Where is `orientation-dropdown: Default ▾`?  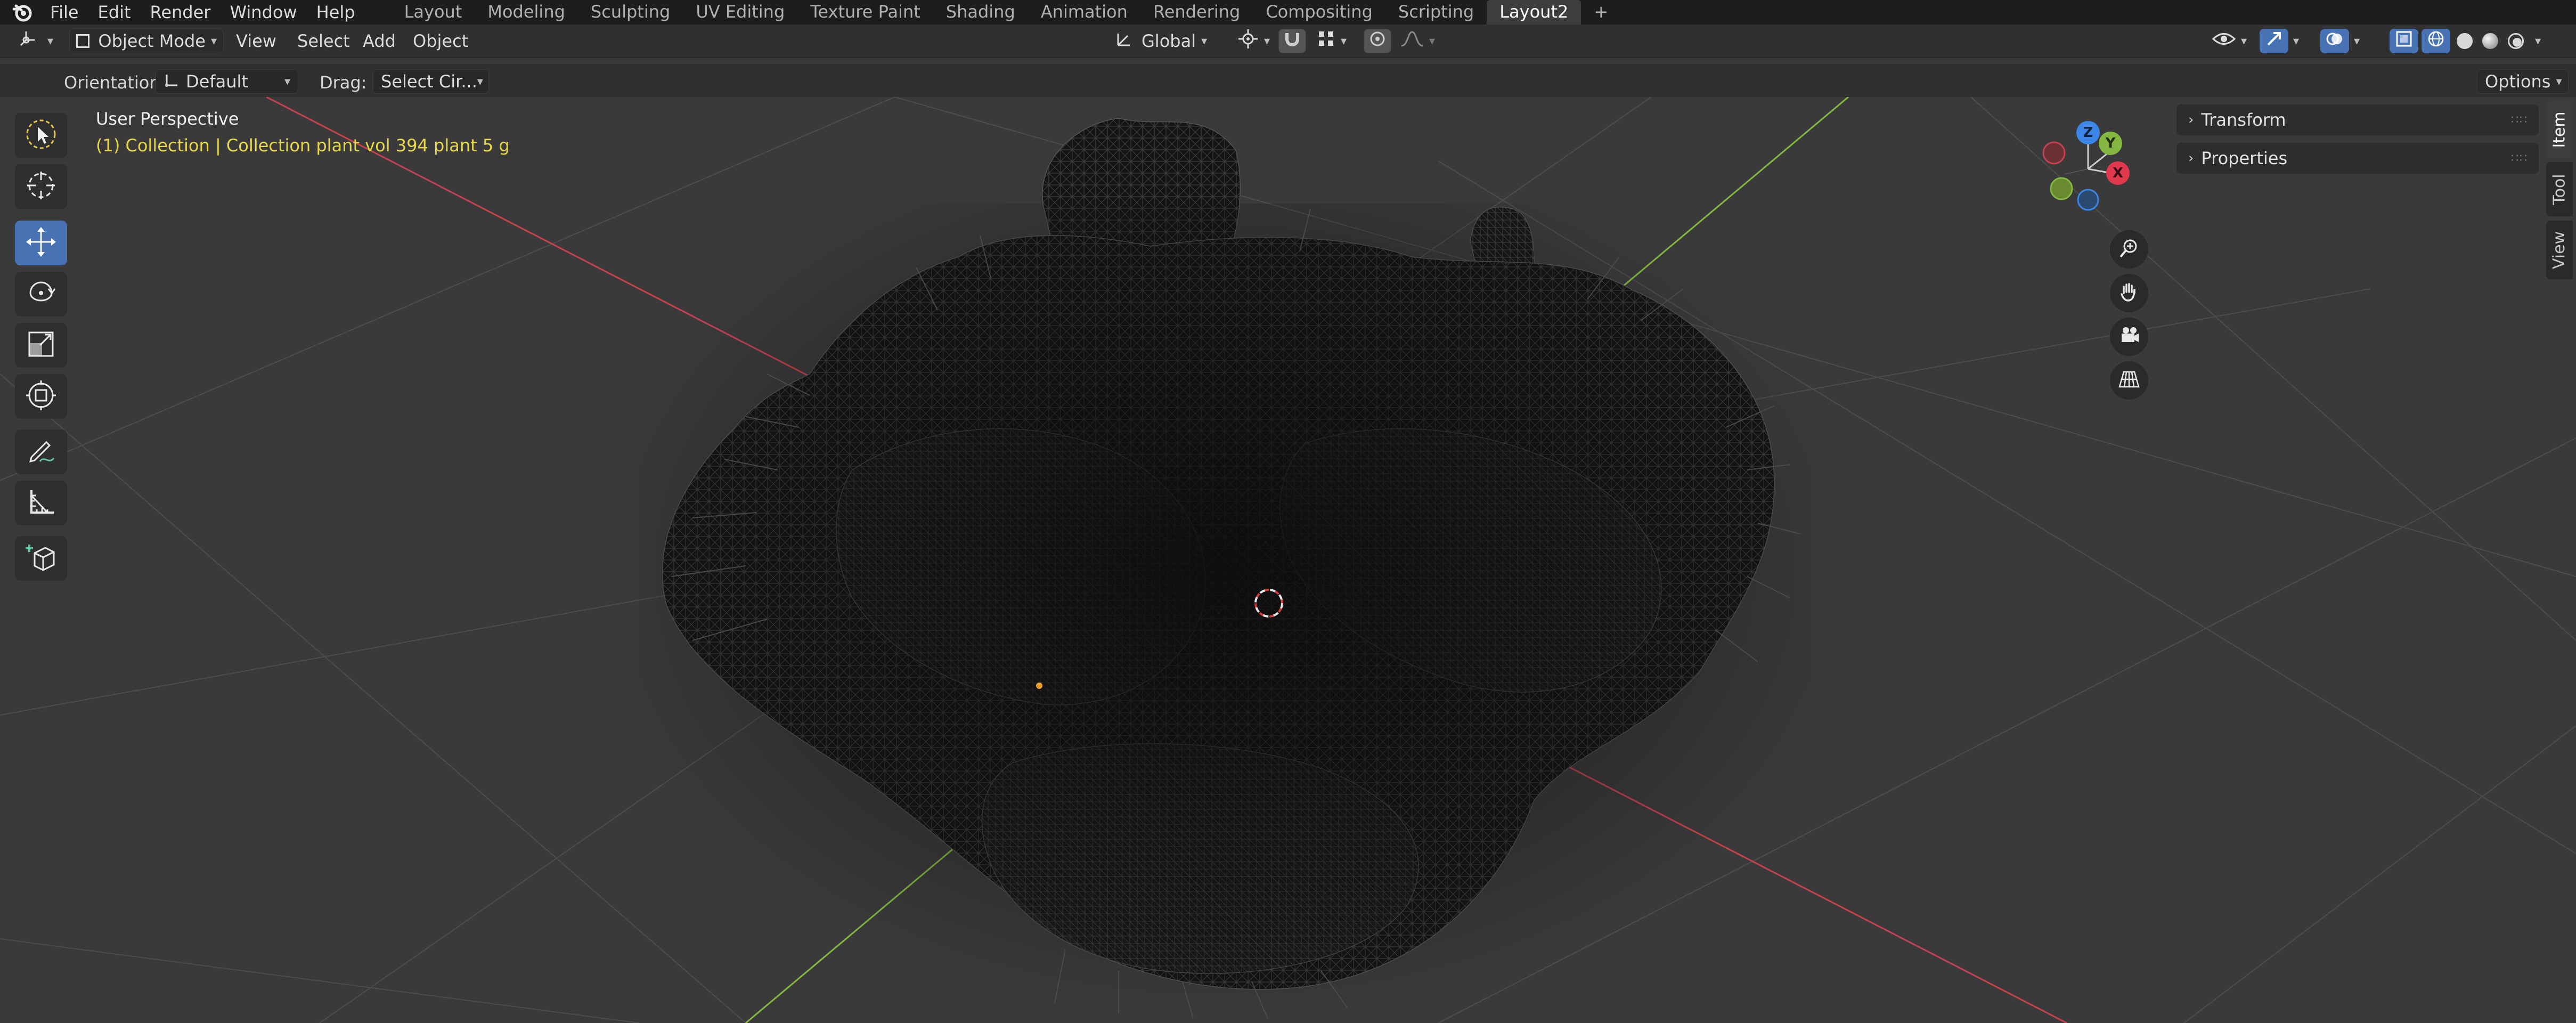
orientation-dropdown: Default ▾ is located at coordinates (227, 81).